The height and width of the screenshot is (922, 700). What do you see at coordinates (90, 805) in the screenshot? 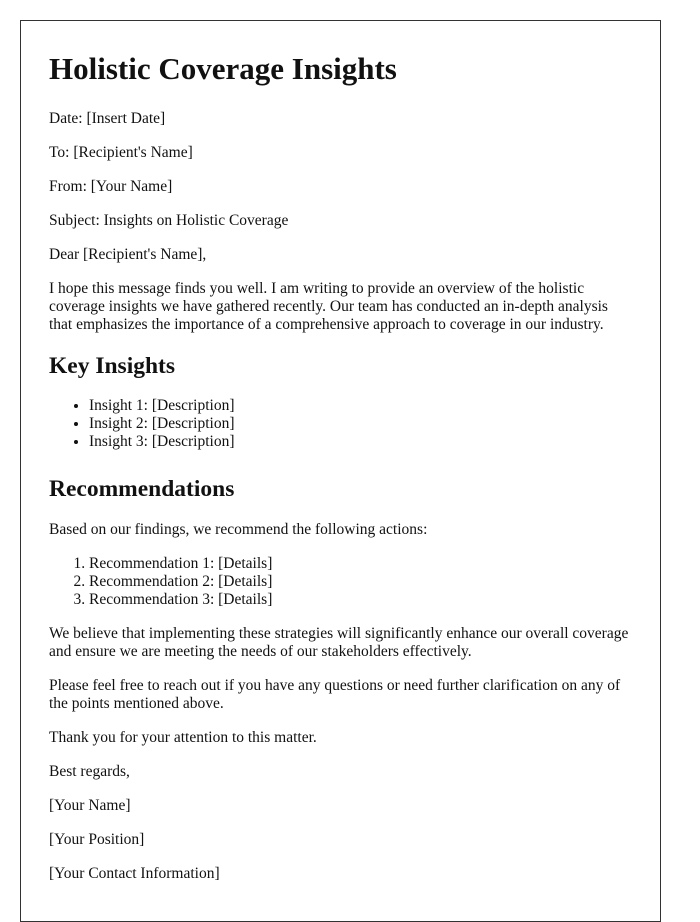
I see `signature-name: [Your Name]` at bounding box center [90, 805].